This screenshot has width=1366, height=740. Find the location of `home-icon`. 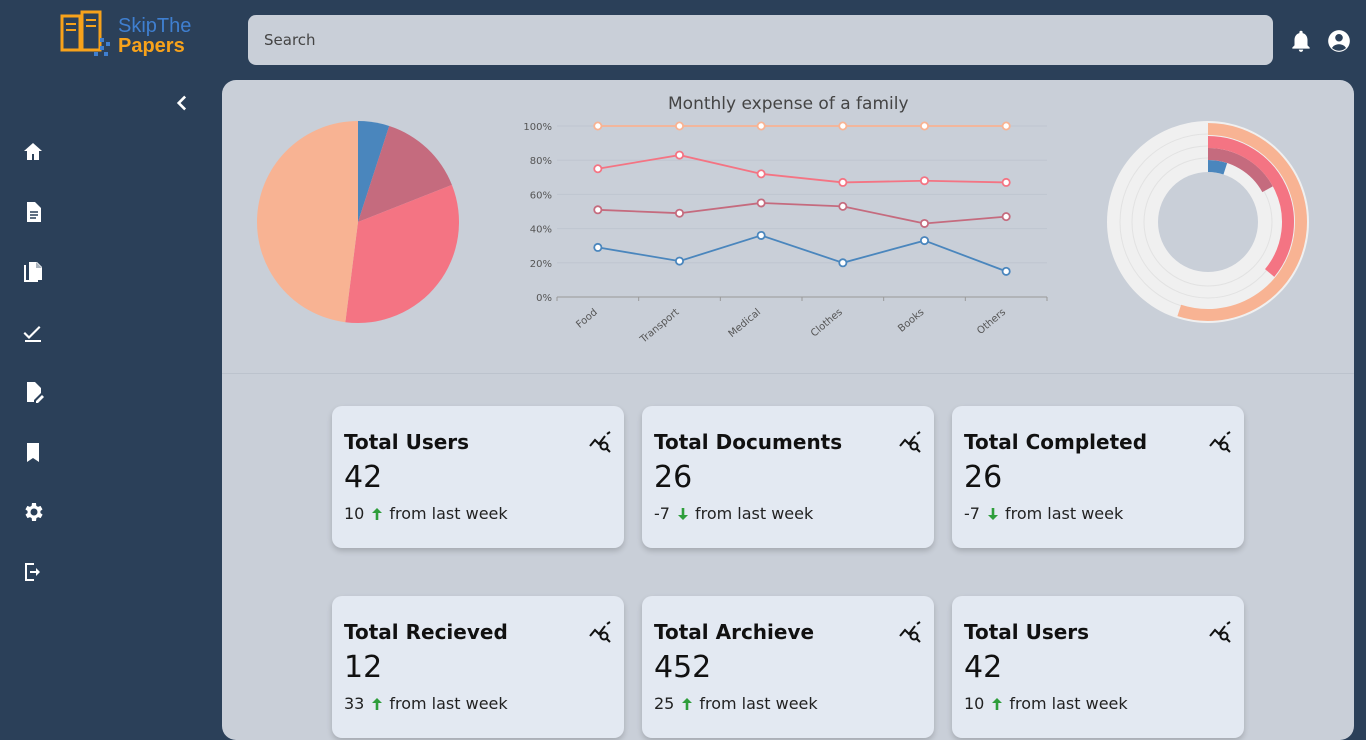

home-icon is located at coordinates (33, 151).